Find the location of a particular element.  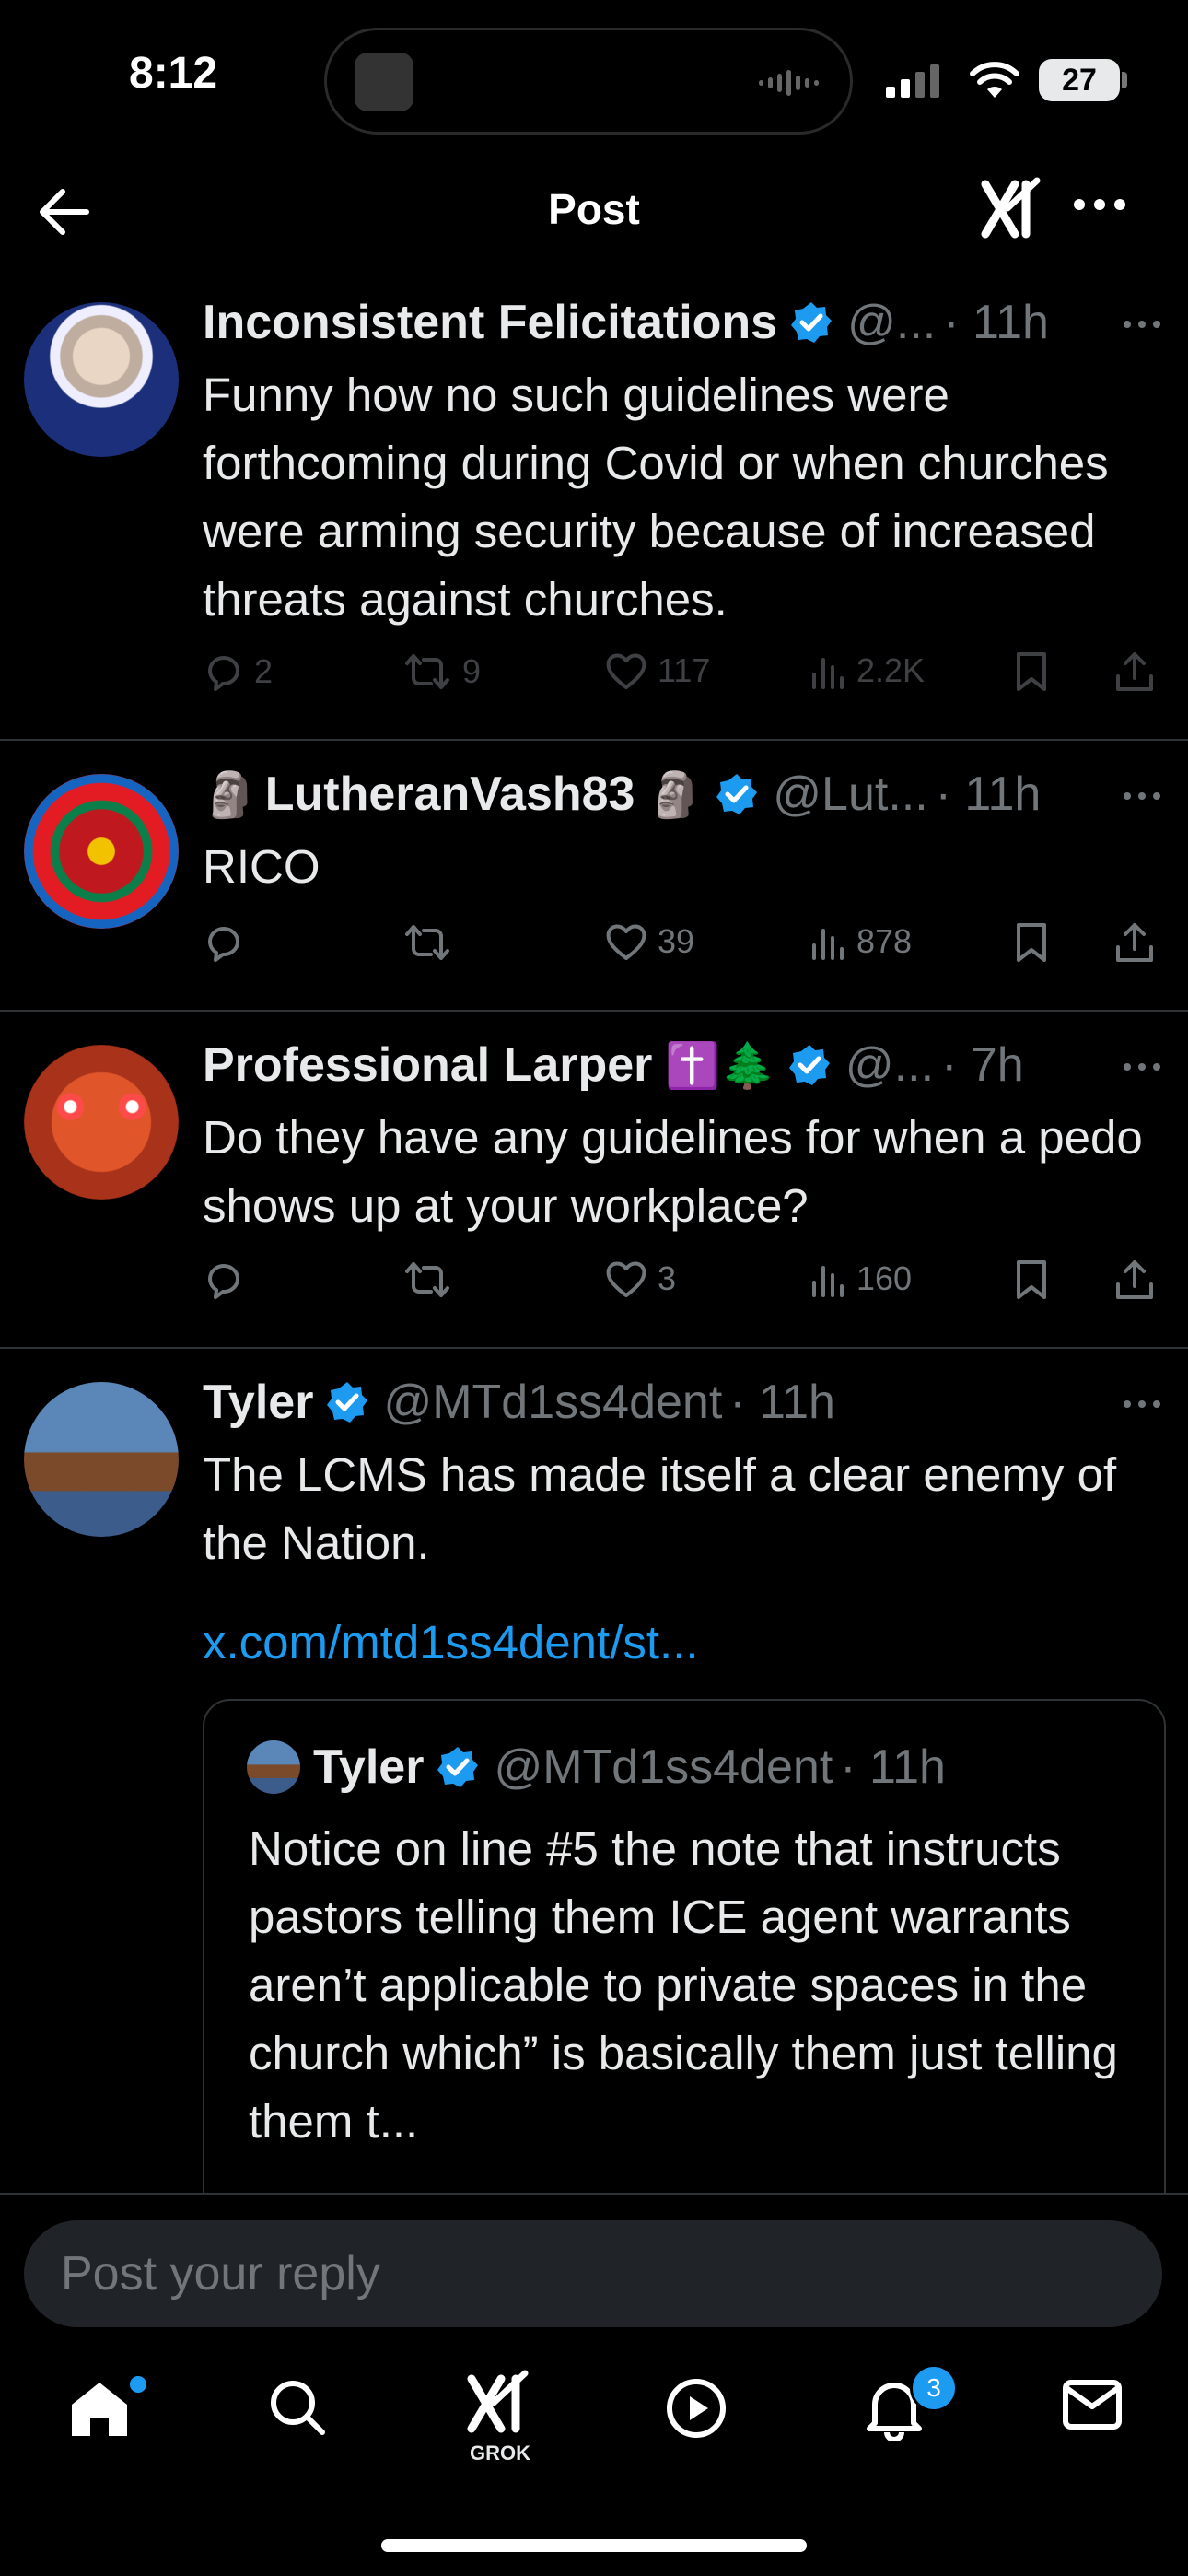

nav-video is located at coordinates (696, 2410).